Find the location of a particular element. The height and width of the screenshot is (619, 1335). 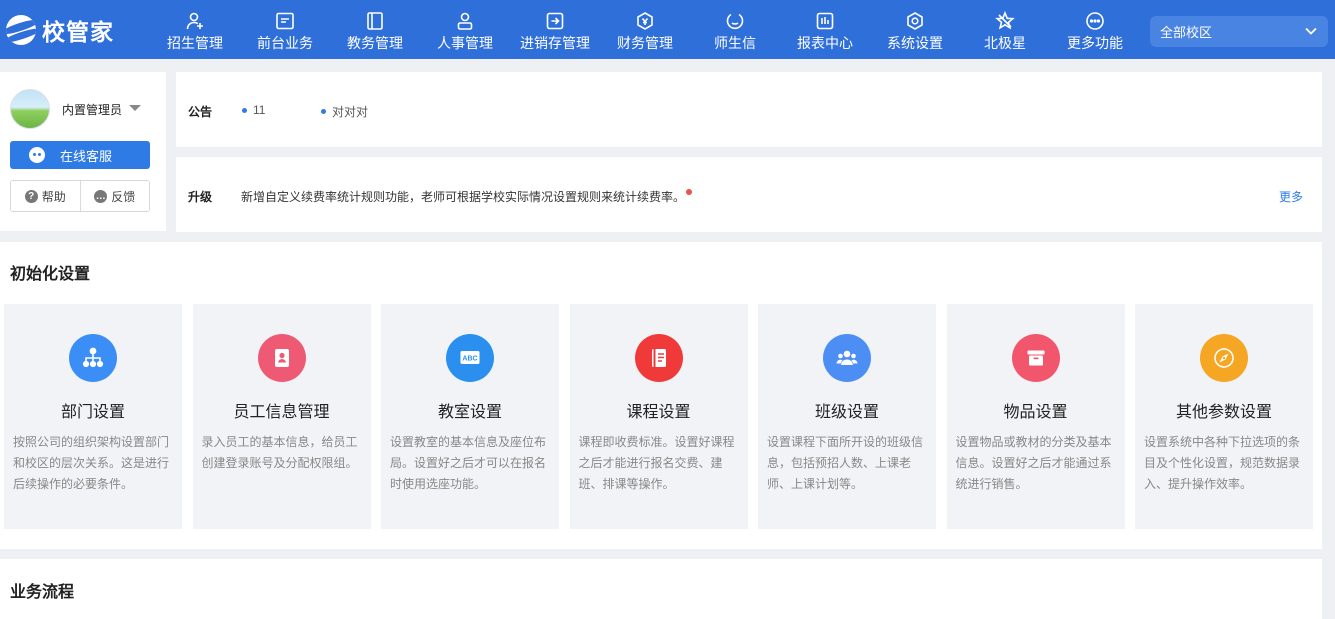

nav-item-reports: 报表中心 is located at coordinates (825, 29).